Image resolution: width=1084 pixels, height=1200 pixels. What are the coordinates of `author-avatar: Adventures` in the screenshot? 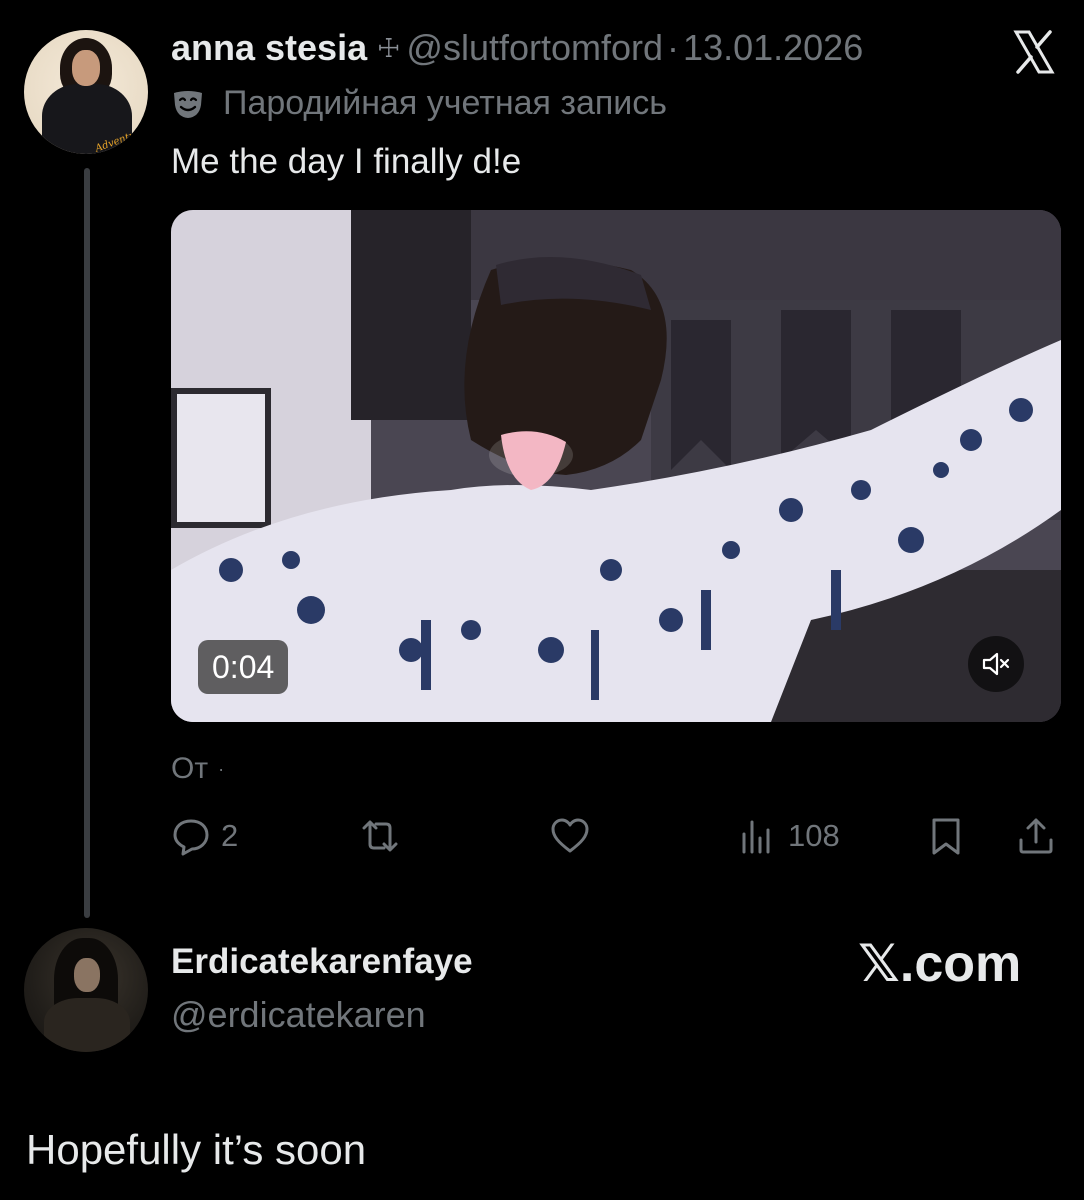 It's located at (86, 92).